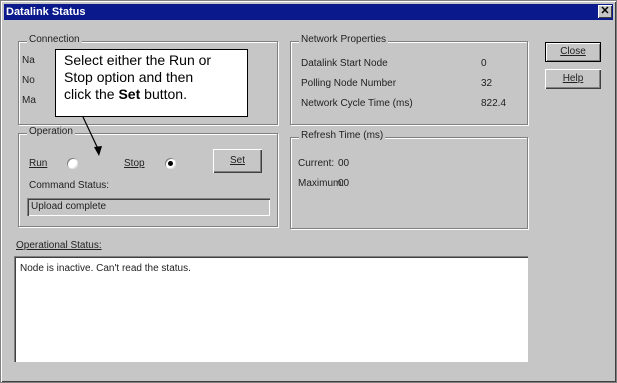 The width and height of the screenshot is (617, 383). What do you see at coordinates (69, 206) in the screenshot?
I see `command-status-value: Upload complete` at bounding box center [69, 206].